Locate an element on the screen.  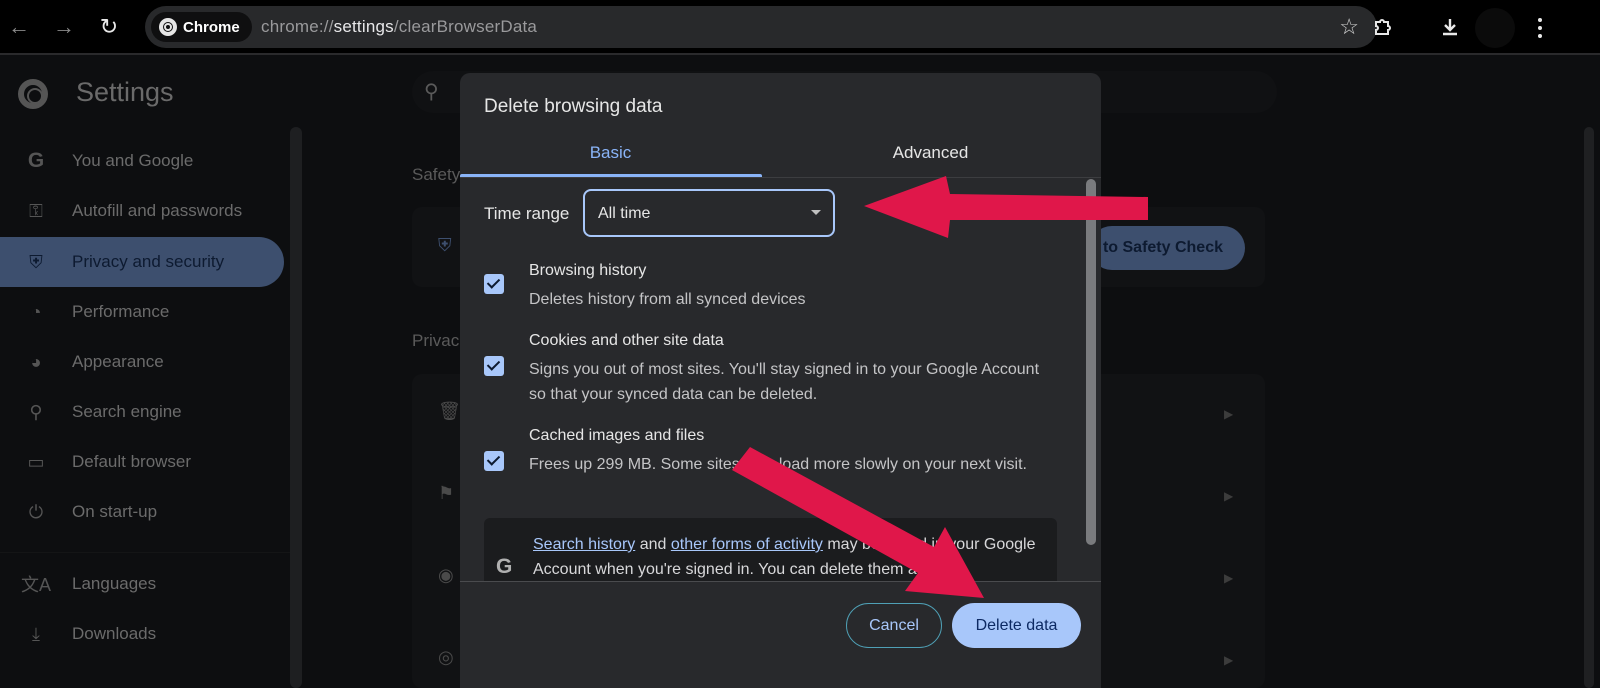
sidebar-item-search-engine: ⚲ Search engine is located at coordinates (142, 412).